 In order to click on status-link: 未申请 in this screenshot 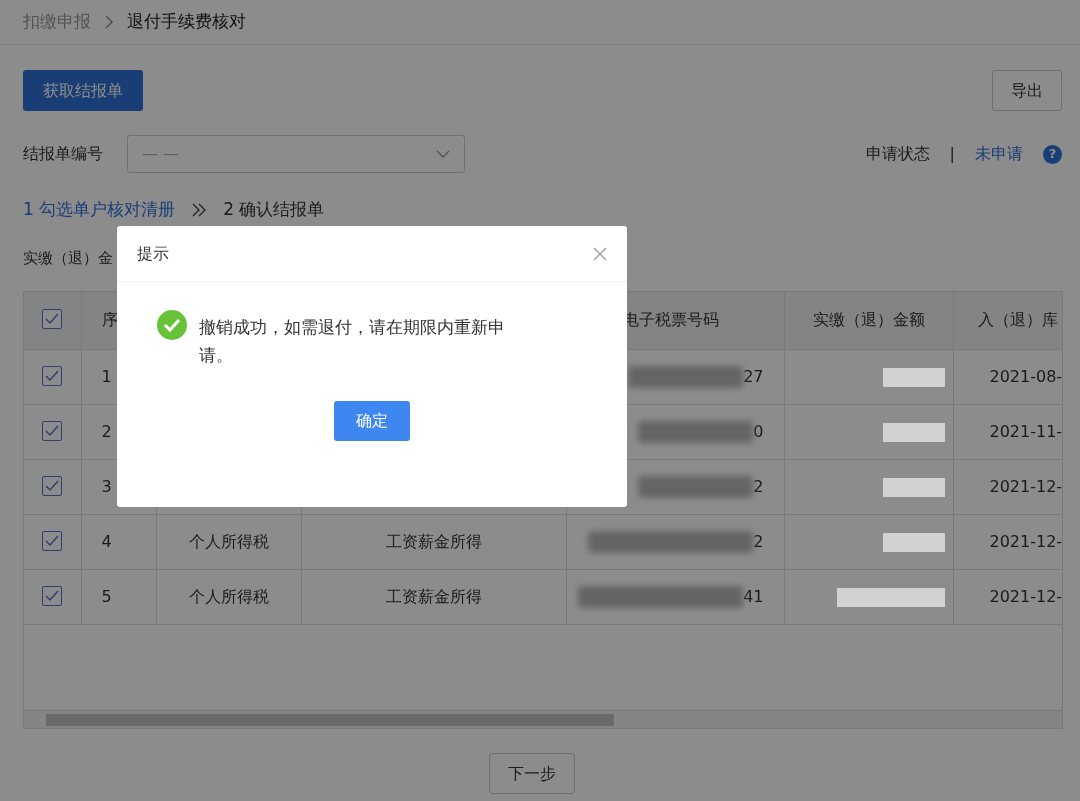, I will do `click(999, 154)`.